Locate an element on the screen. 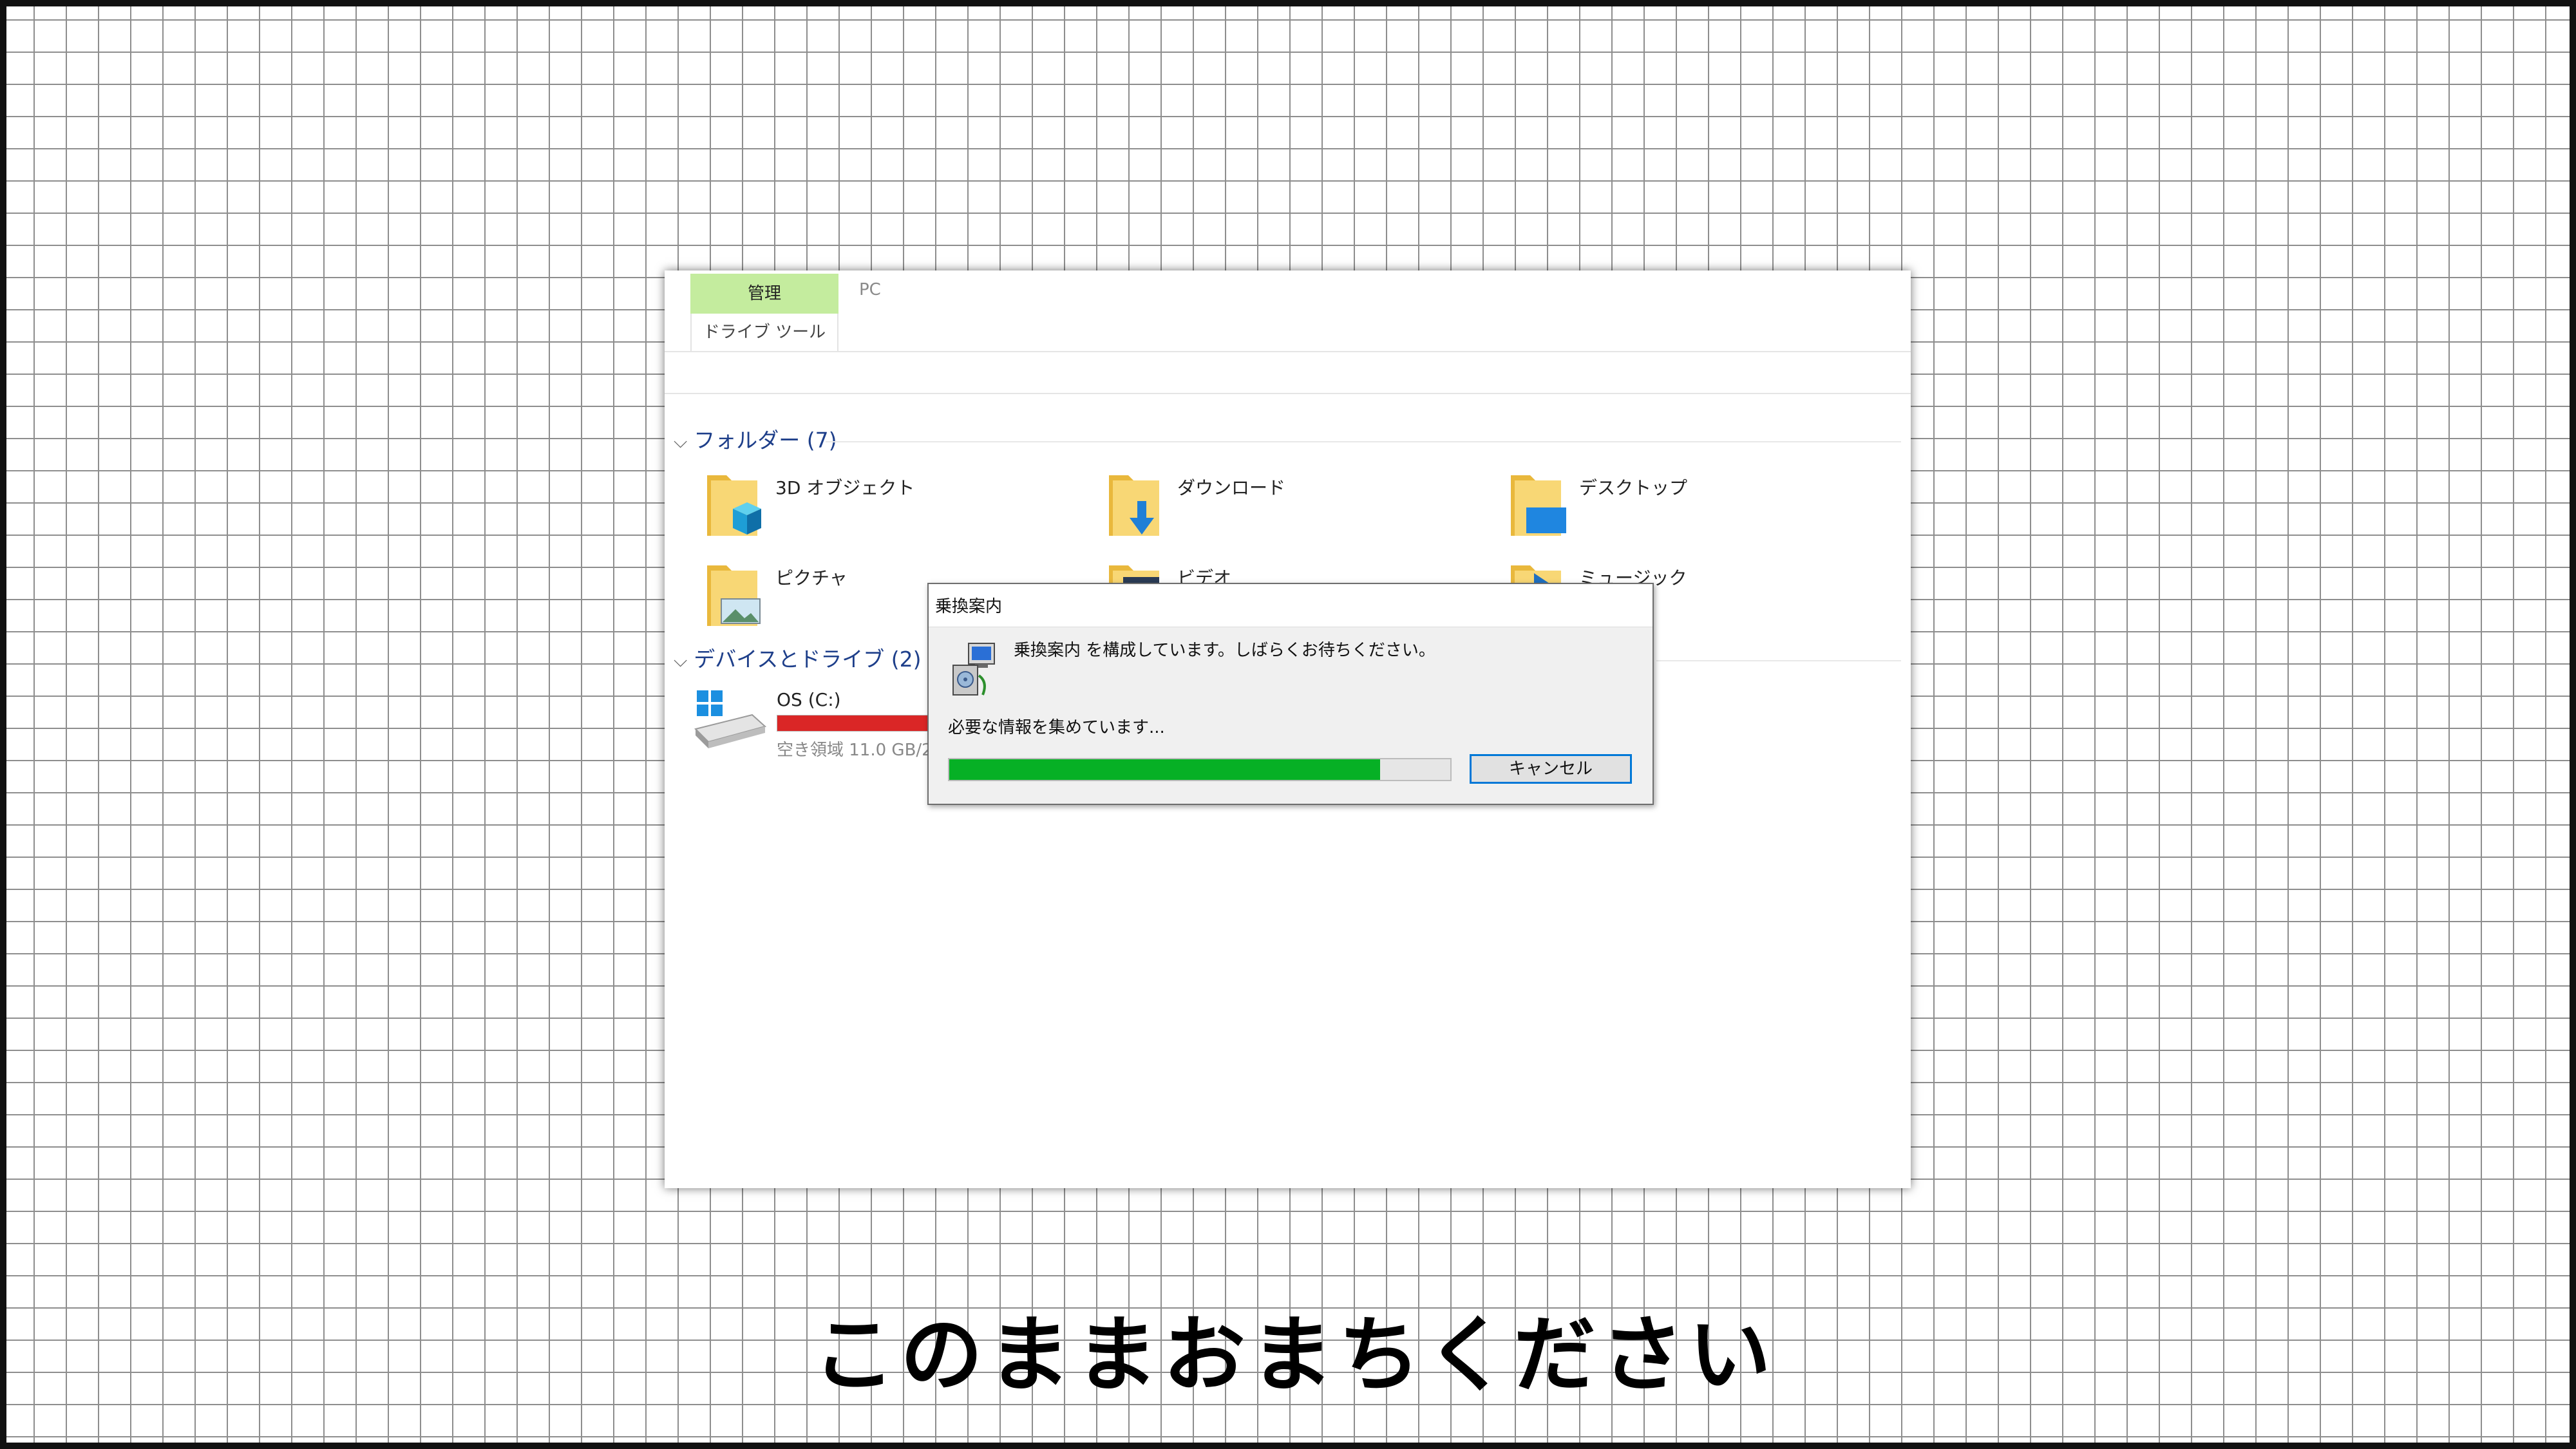  folder-desktop: デスクトップ is located at coordinates (1702, 509).